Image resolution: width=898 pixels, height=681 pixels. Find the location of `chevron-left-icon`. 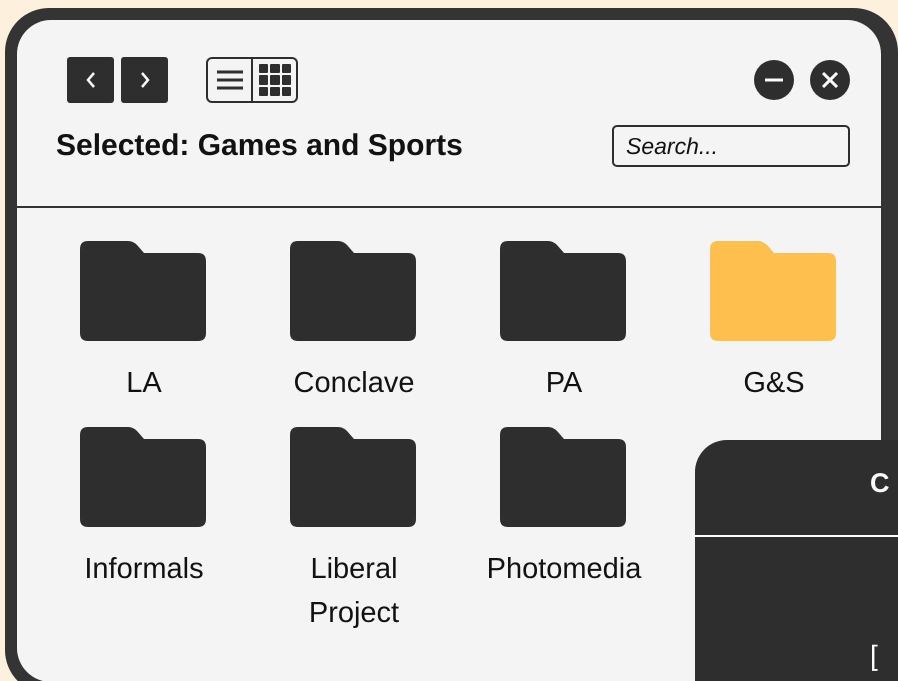

chevron-left-icon is located at coordinates (91, 80).